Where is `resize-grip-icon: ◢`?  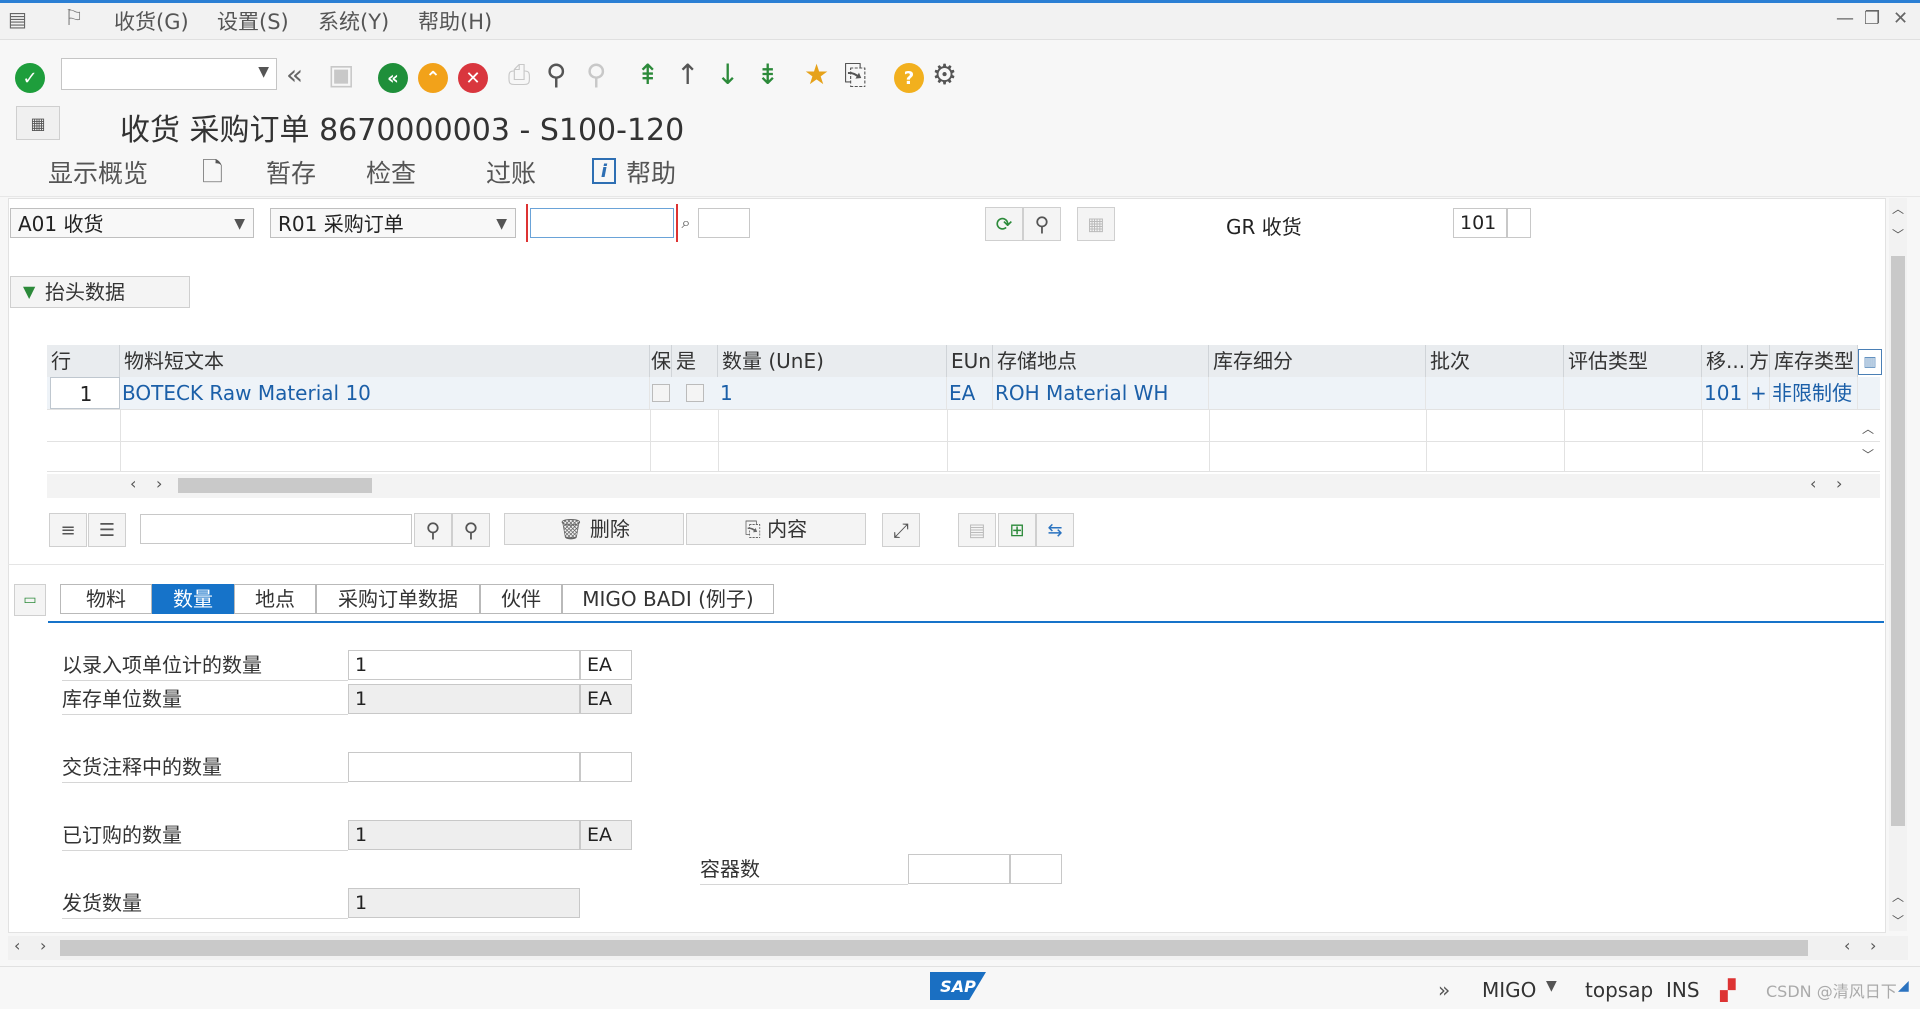 resize-grip-icon: ◢ is located at coordinates (1903, 986).